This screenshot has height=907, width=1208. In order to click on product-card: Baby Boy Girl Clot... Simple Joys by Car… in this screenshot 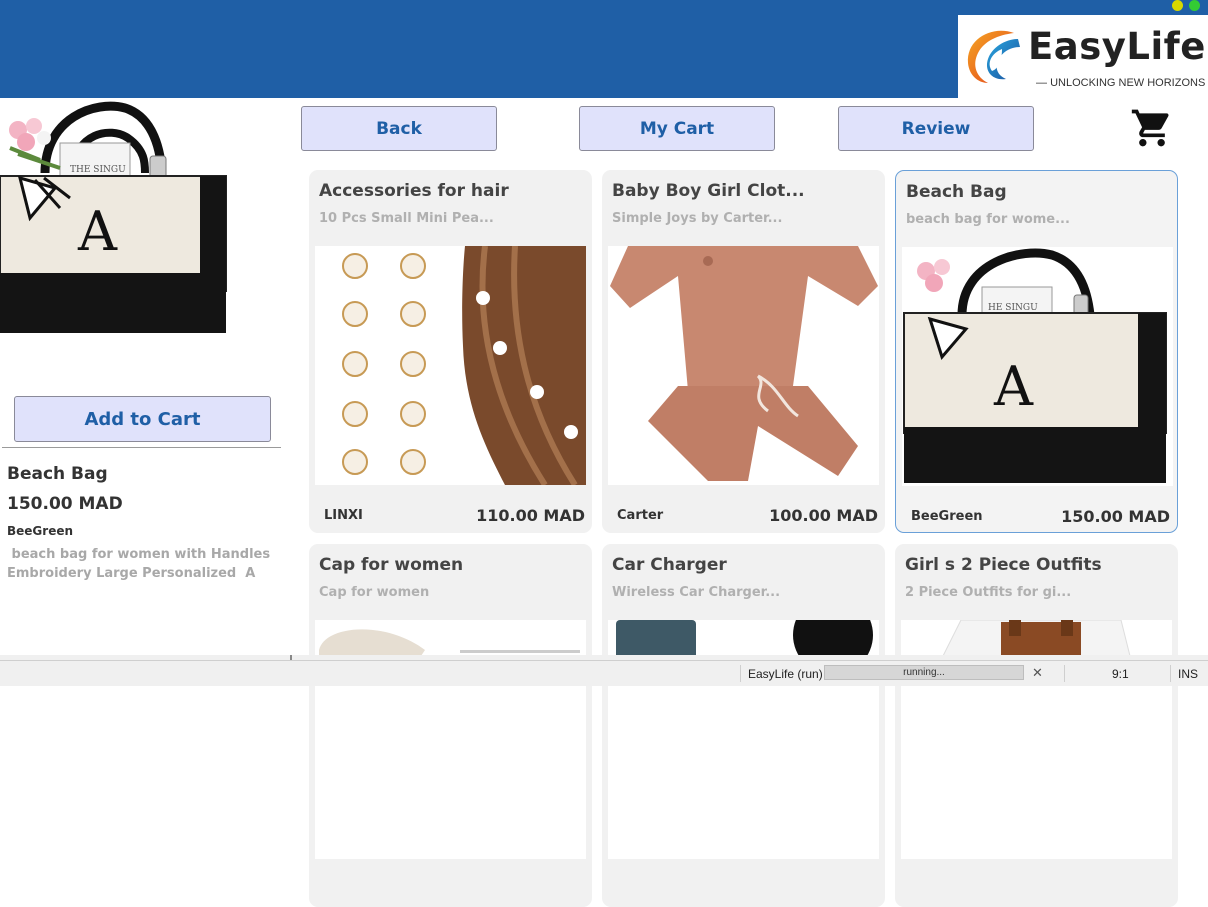, I will do `click(743, 351)`.